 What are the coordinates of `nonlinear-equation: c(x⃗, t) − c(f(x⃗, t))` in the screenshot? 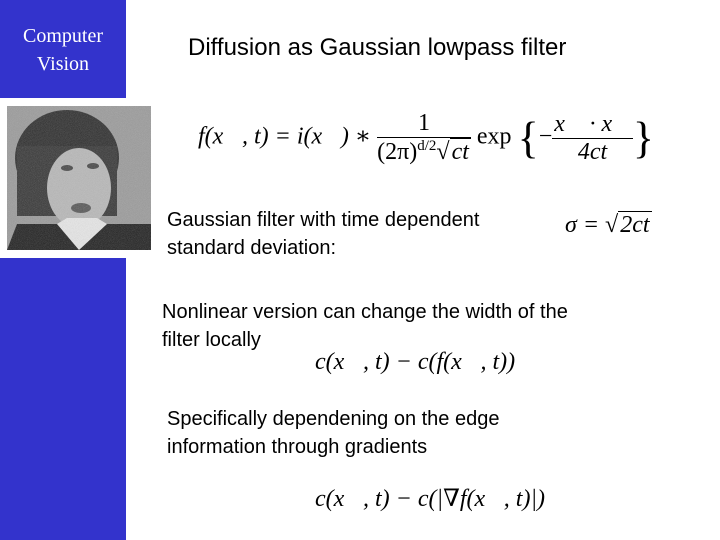 It's located at (415, 362).